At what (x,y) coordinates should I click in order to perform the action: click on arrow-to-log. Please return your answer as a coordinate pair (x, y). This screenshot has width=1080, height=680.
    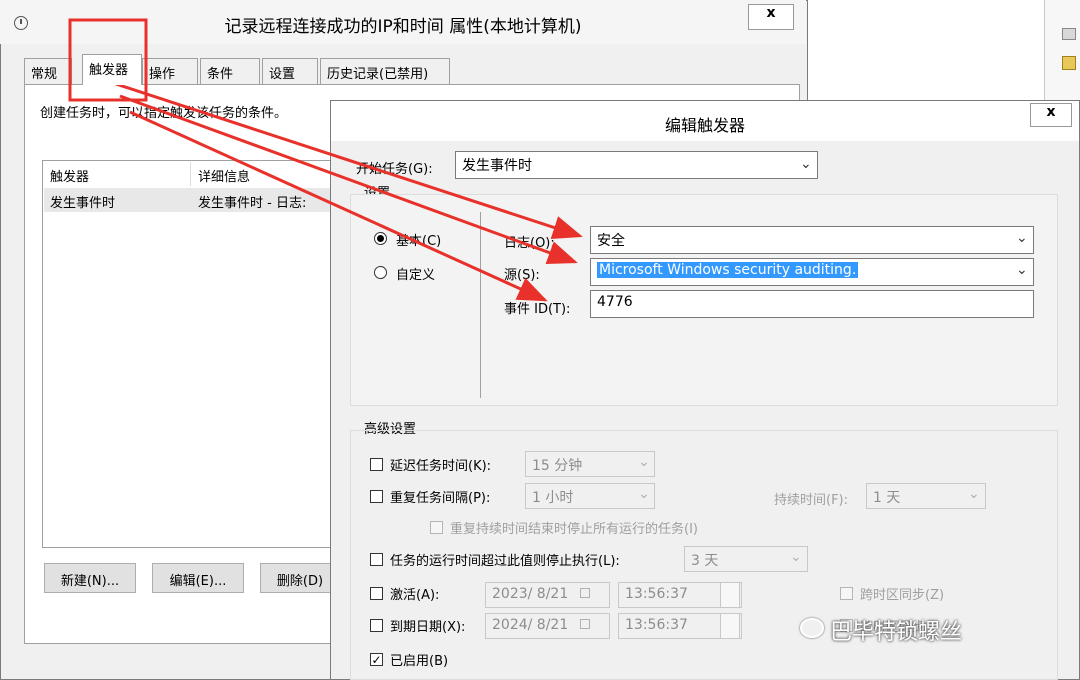
    Looking at the image, I should click on (346, 159).